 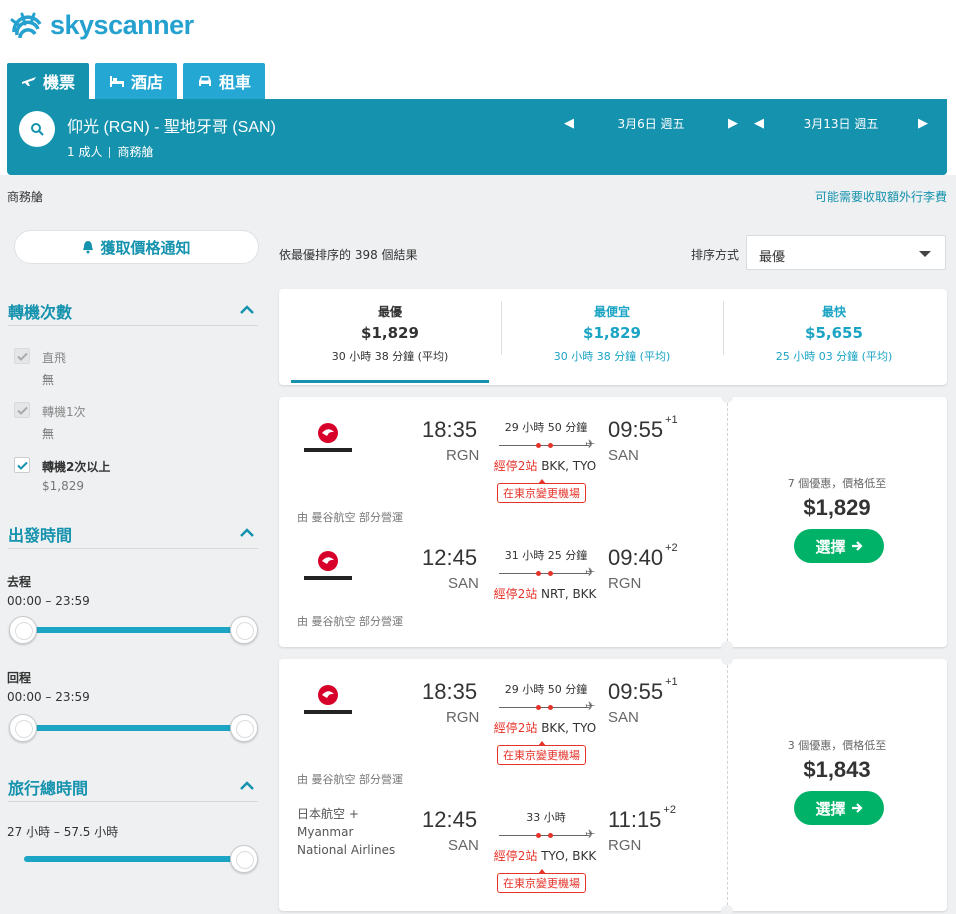 I want to click on car-icon, so click(x=205, y=81).